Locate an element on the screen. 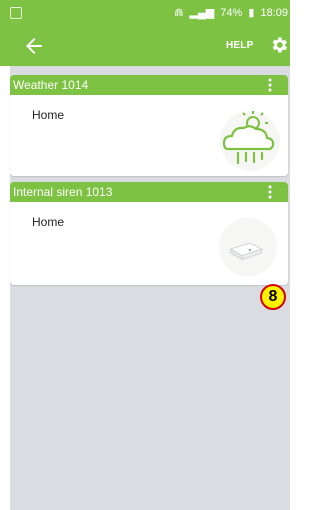 The image size is (320, 510). annotation-badge: 8 is located at coordinates (273, 297).